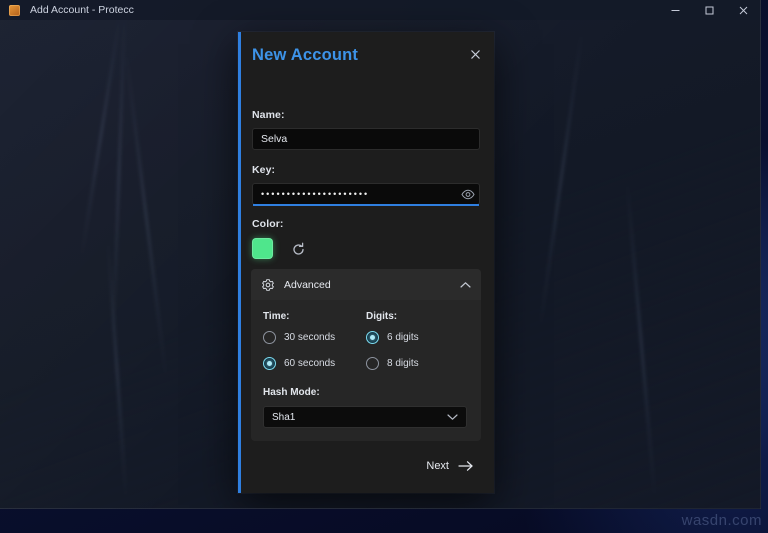 This screenshot has height=533, width=768. I want to click on color-swatch, so click(262, 248).